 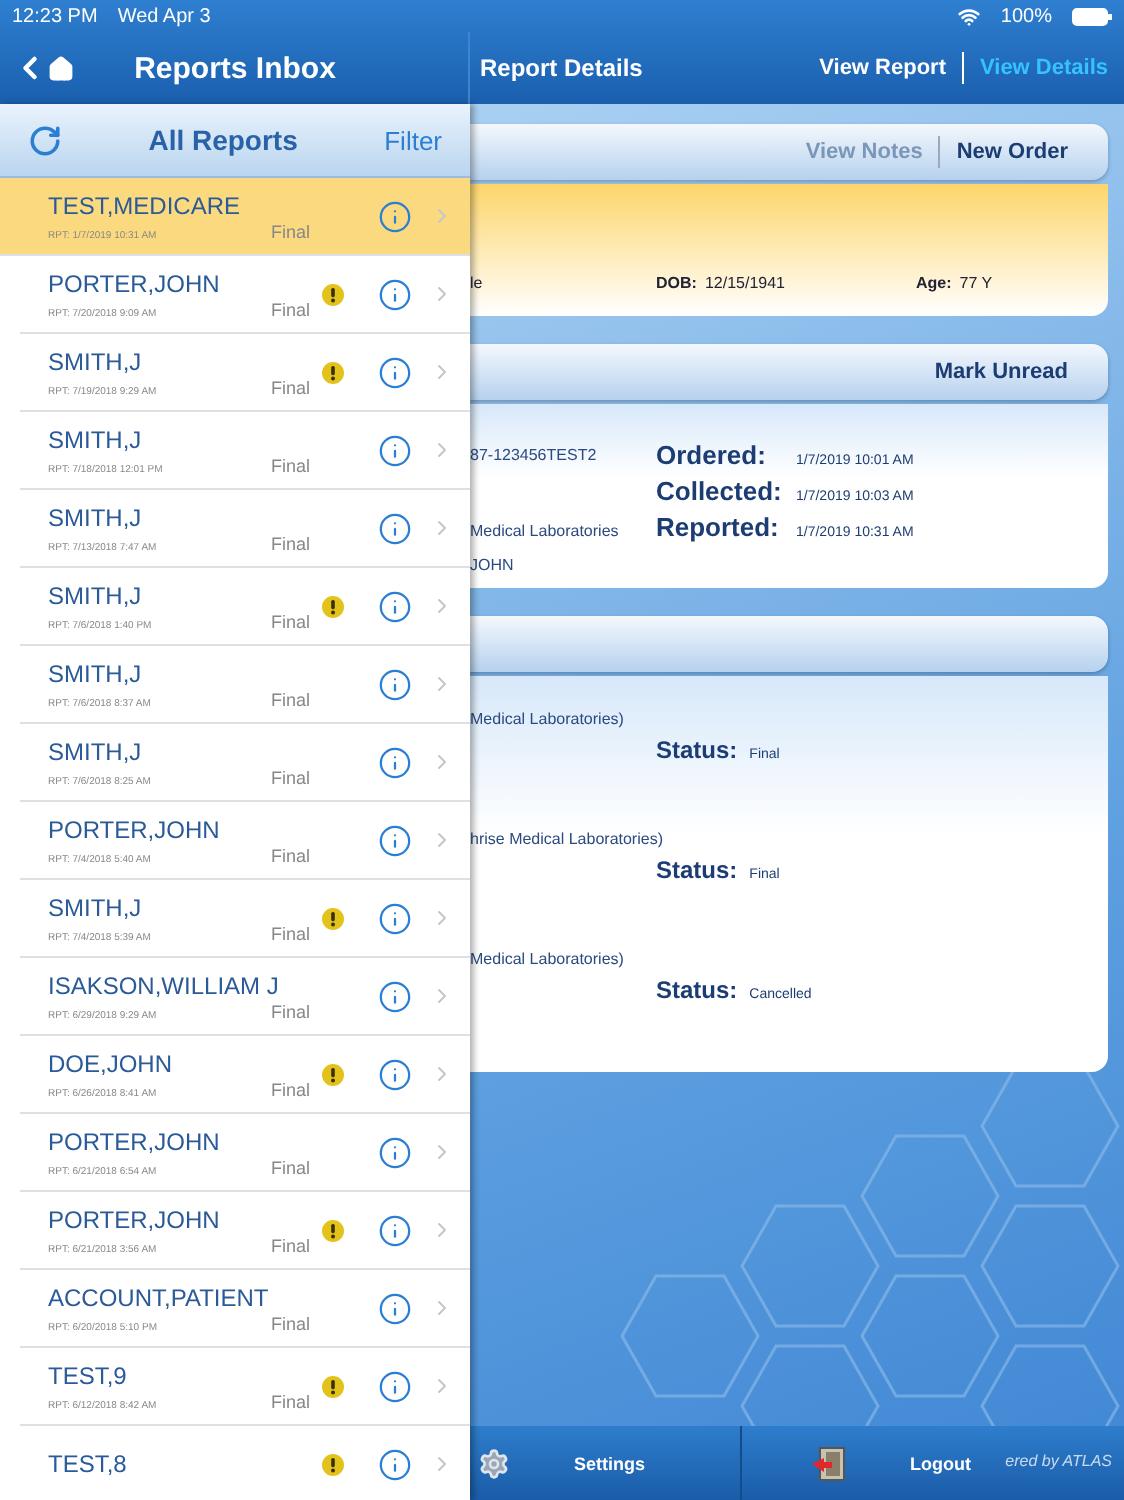 I want to click on home-icon, so click(x=61, y=68).